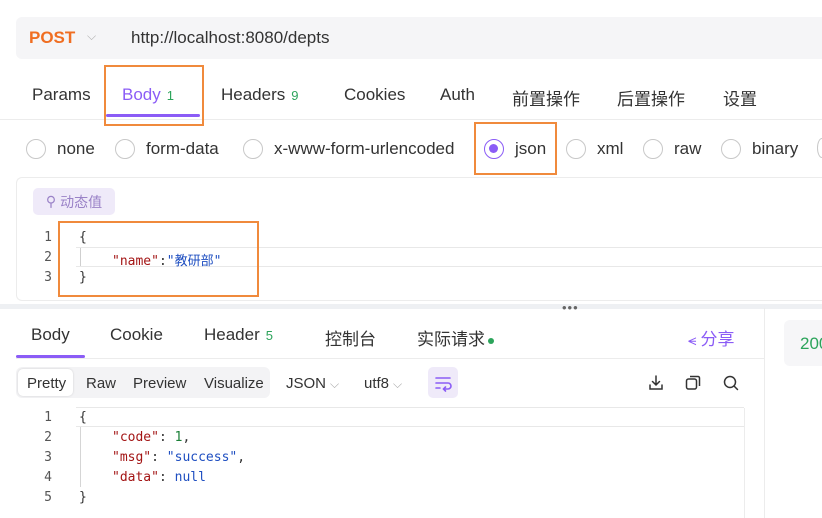 The image size is (822, 518). I want to click on scrollbar, so click(754, 463).